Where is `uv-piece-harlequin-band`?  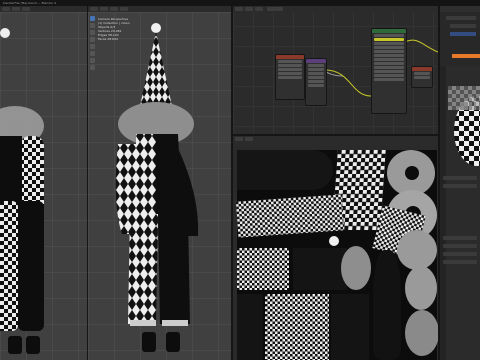
uv-piece-harlequin-band is located at coordinates (290, 216).